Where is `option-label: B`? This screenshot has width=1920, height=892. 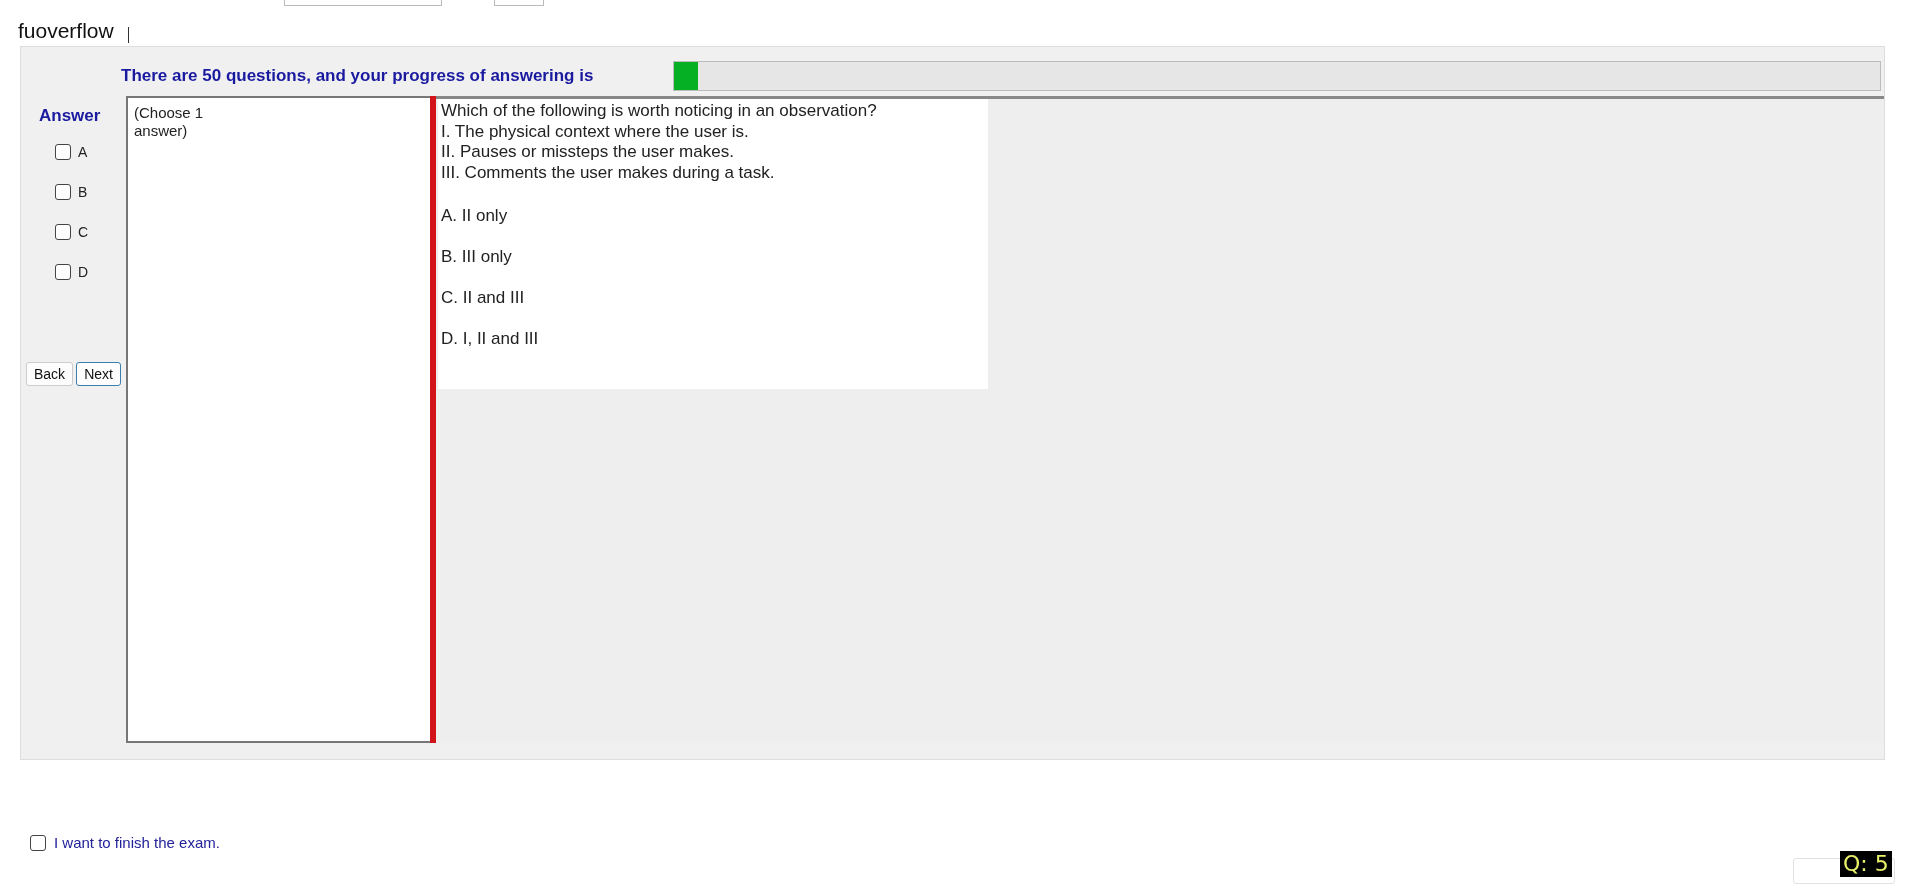
option-label: B is located at coordinates (83, 192).